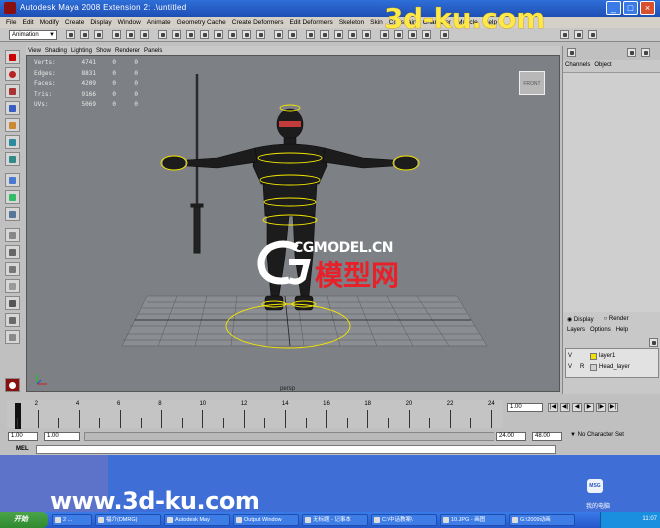 The height and width of the screenshot is (528, 660). What do you see at coordinates (103, 51) in the screenshot?
I see `panel-menu-show: Show` at bounding box center [103, 51].